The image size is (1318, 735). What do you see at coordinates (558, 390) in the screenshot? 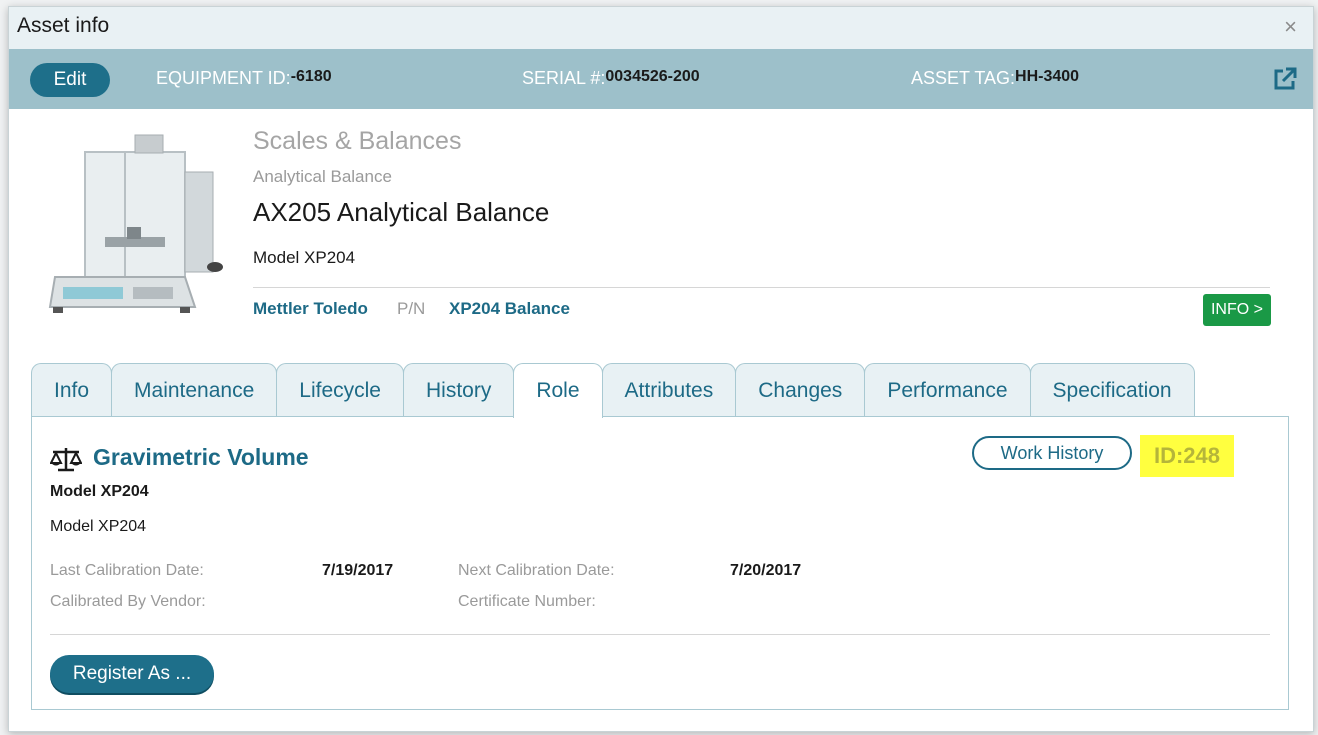
I see `tab-role: Role` at bounding box center [558, 390].